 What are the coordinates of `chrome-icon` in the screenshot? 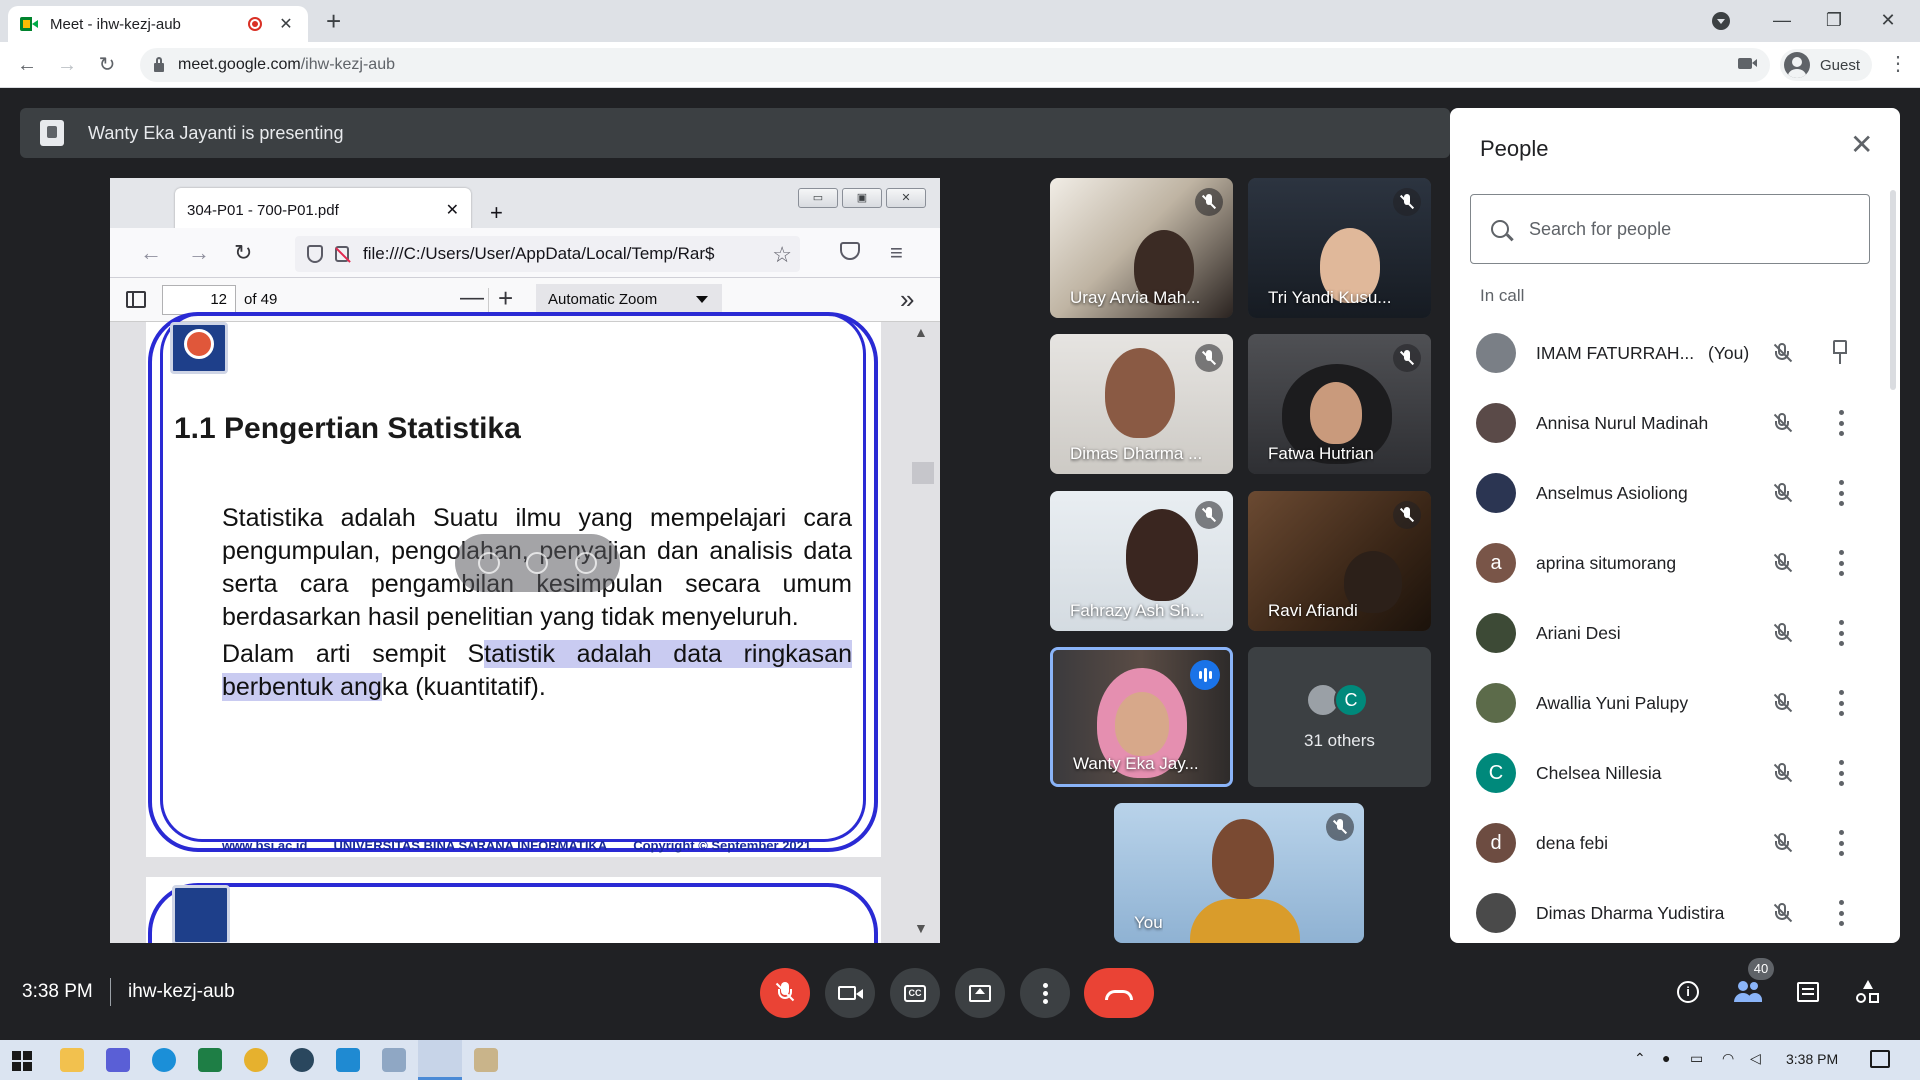 It's located at (256, 1060).